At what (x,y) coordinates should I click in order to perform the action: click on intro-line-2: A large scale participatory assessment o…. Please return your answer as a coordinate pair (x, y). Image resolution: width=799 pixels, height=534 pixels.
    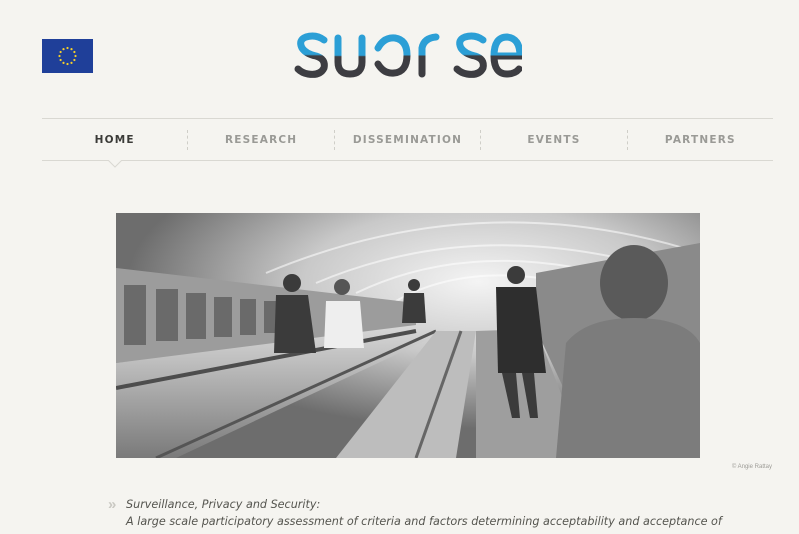
    Looking at the image, I should click on (424, 521).